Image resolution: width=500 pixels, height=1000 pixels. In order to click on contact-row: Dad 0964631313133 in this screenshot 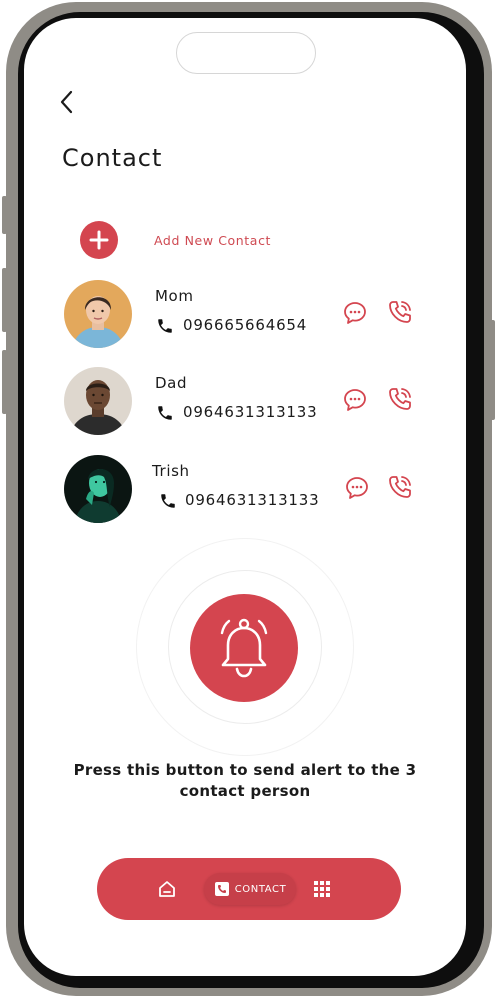, I will do `click(244, 402)`.